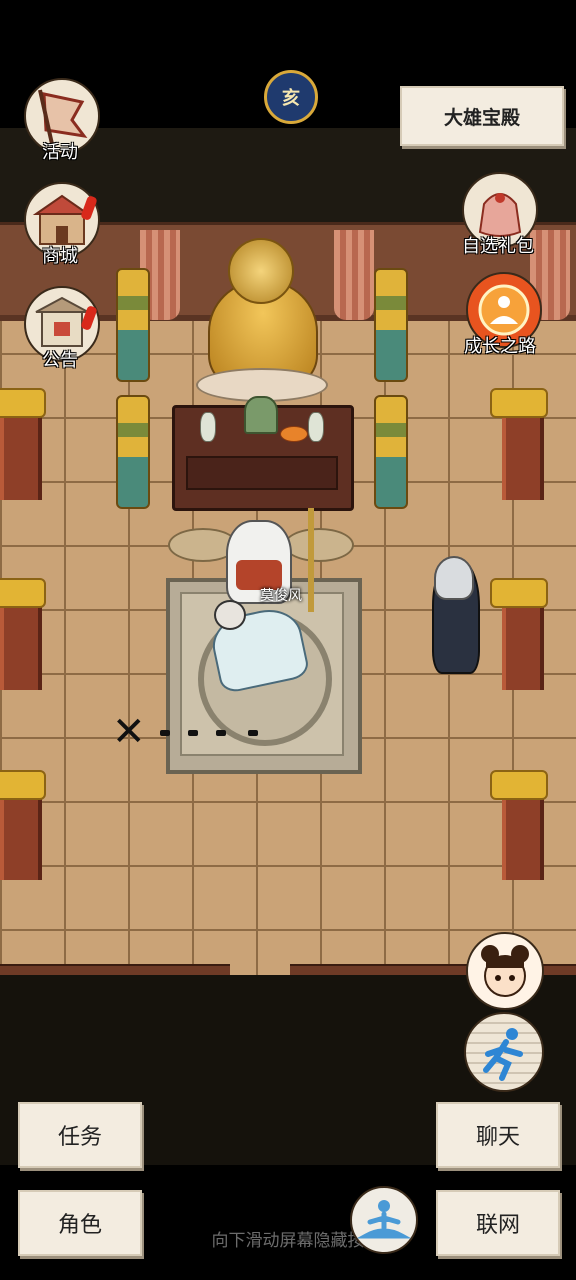 The image size is (576, 1280). I want to click on meditate-icon, so click(384, 1219).